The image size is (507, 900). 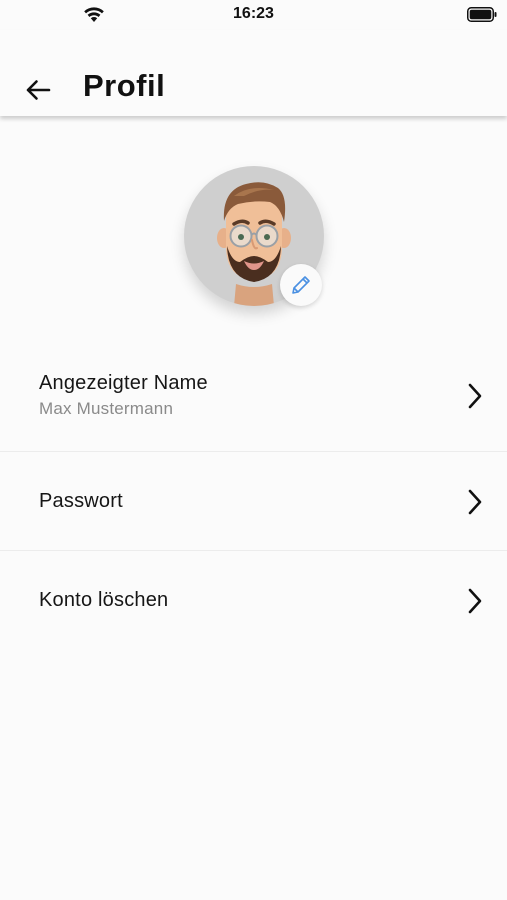 What do you see at coordinates (81, 501) in the screenshot?
I see `list-item-title: Passwort` at bounding box center [81, 501].